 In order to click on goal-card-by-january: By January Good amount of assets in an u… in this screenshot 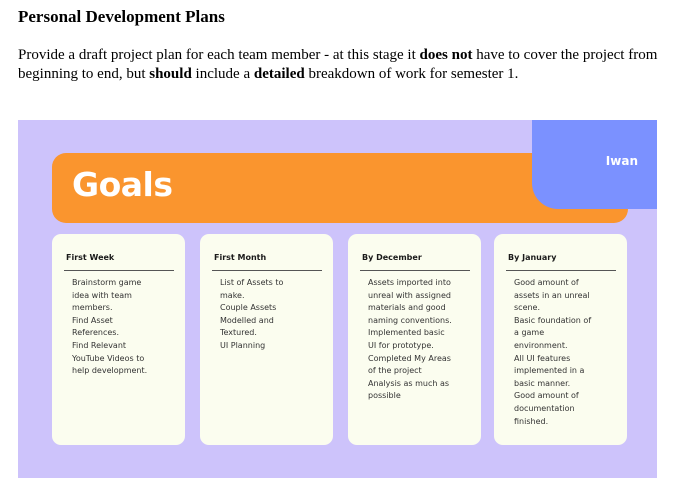, I will do `click(560, 339)`.